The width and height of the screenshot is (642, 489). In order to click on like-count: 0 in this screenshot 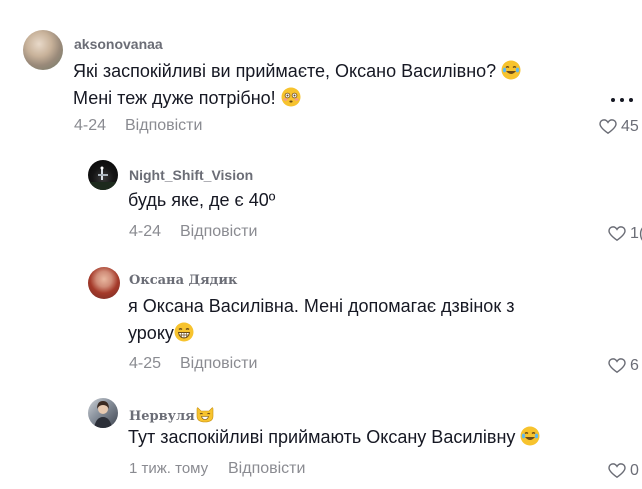, I will do `click(634, 470)`.